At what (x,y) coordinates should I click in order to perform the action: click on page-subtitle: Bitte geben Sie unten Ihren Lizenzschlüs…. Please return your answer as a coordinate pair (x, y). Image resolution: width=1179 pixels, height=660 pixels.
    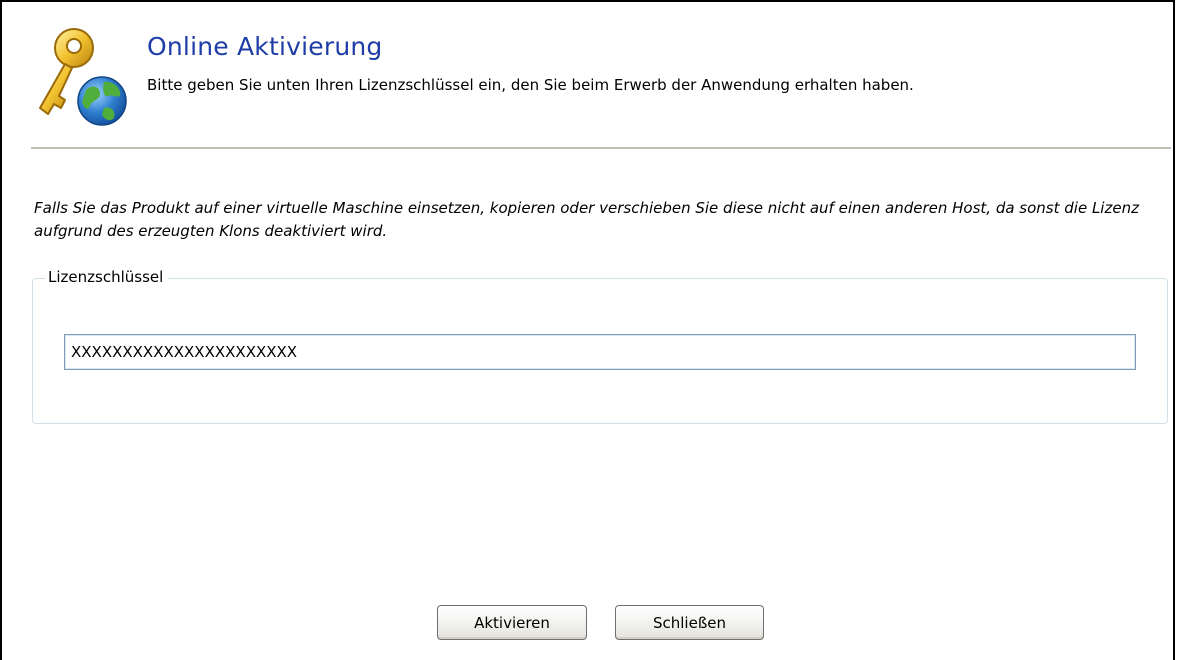
    Looking at the image, I should click on (530, 85).